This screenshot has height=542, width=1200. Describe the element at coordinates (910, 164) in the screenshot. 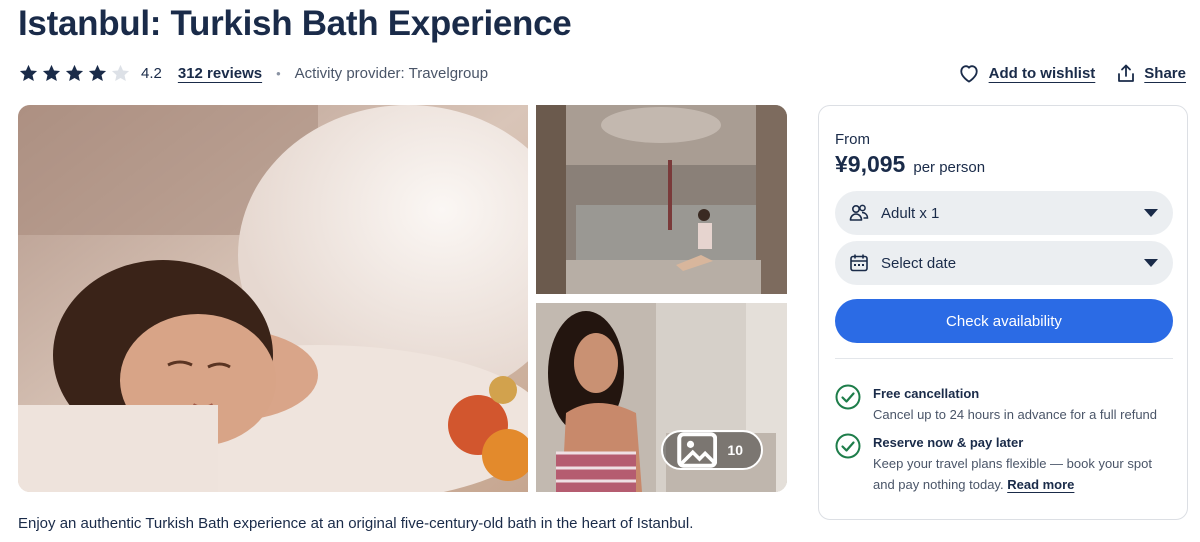

I see `price-row: ¥9,095 per person` at that location.